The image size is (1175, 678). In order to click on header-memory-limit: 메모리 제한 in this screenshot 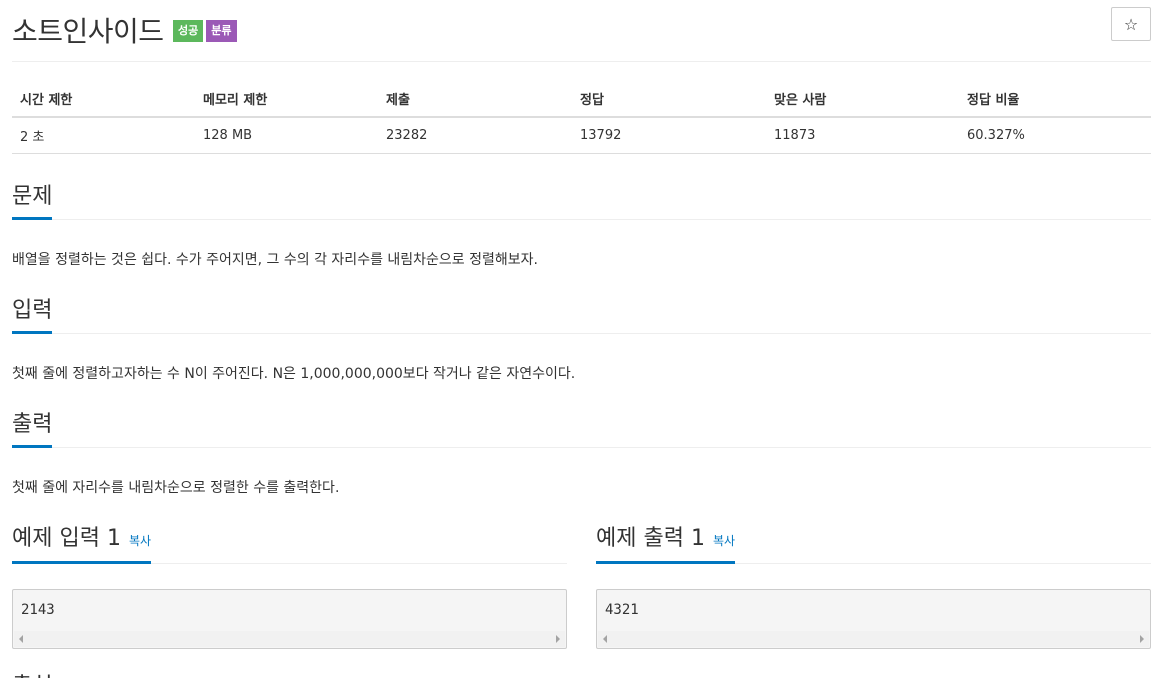, I will do `click(286, 99)`.